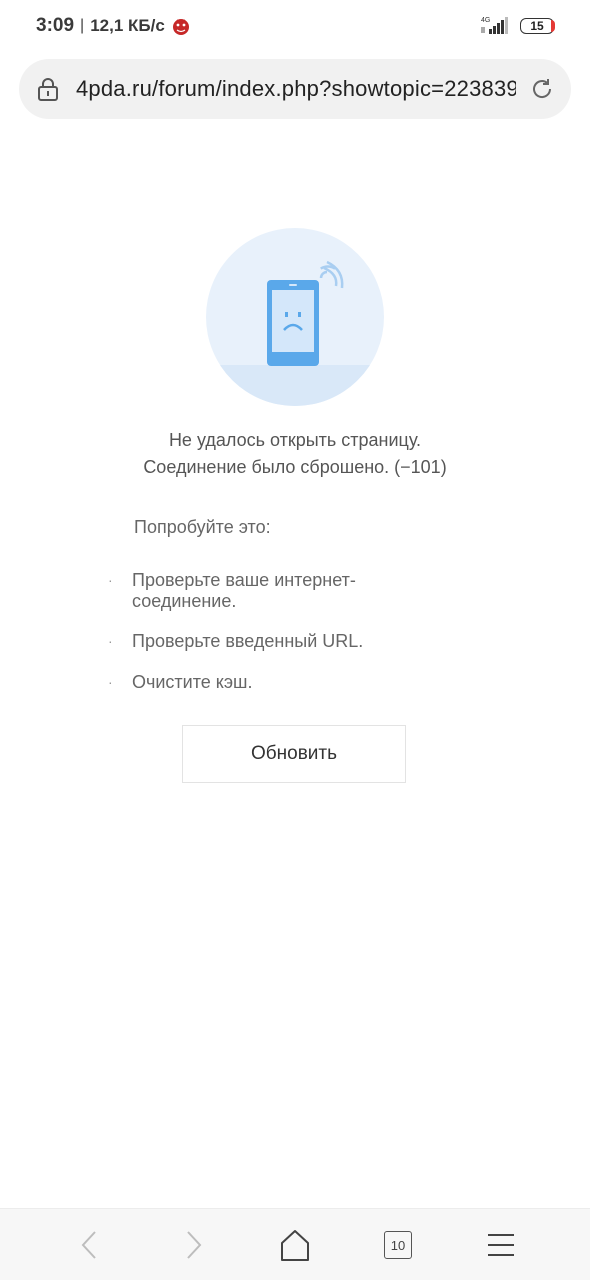 The image size is (590, 1280). What do you see at coordinates (517, 26) in the screenshot?
I see `status-right: 4G 15` at bounding box center [517, 26].